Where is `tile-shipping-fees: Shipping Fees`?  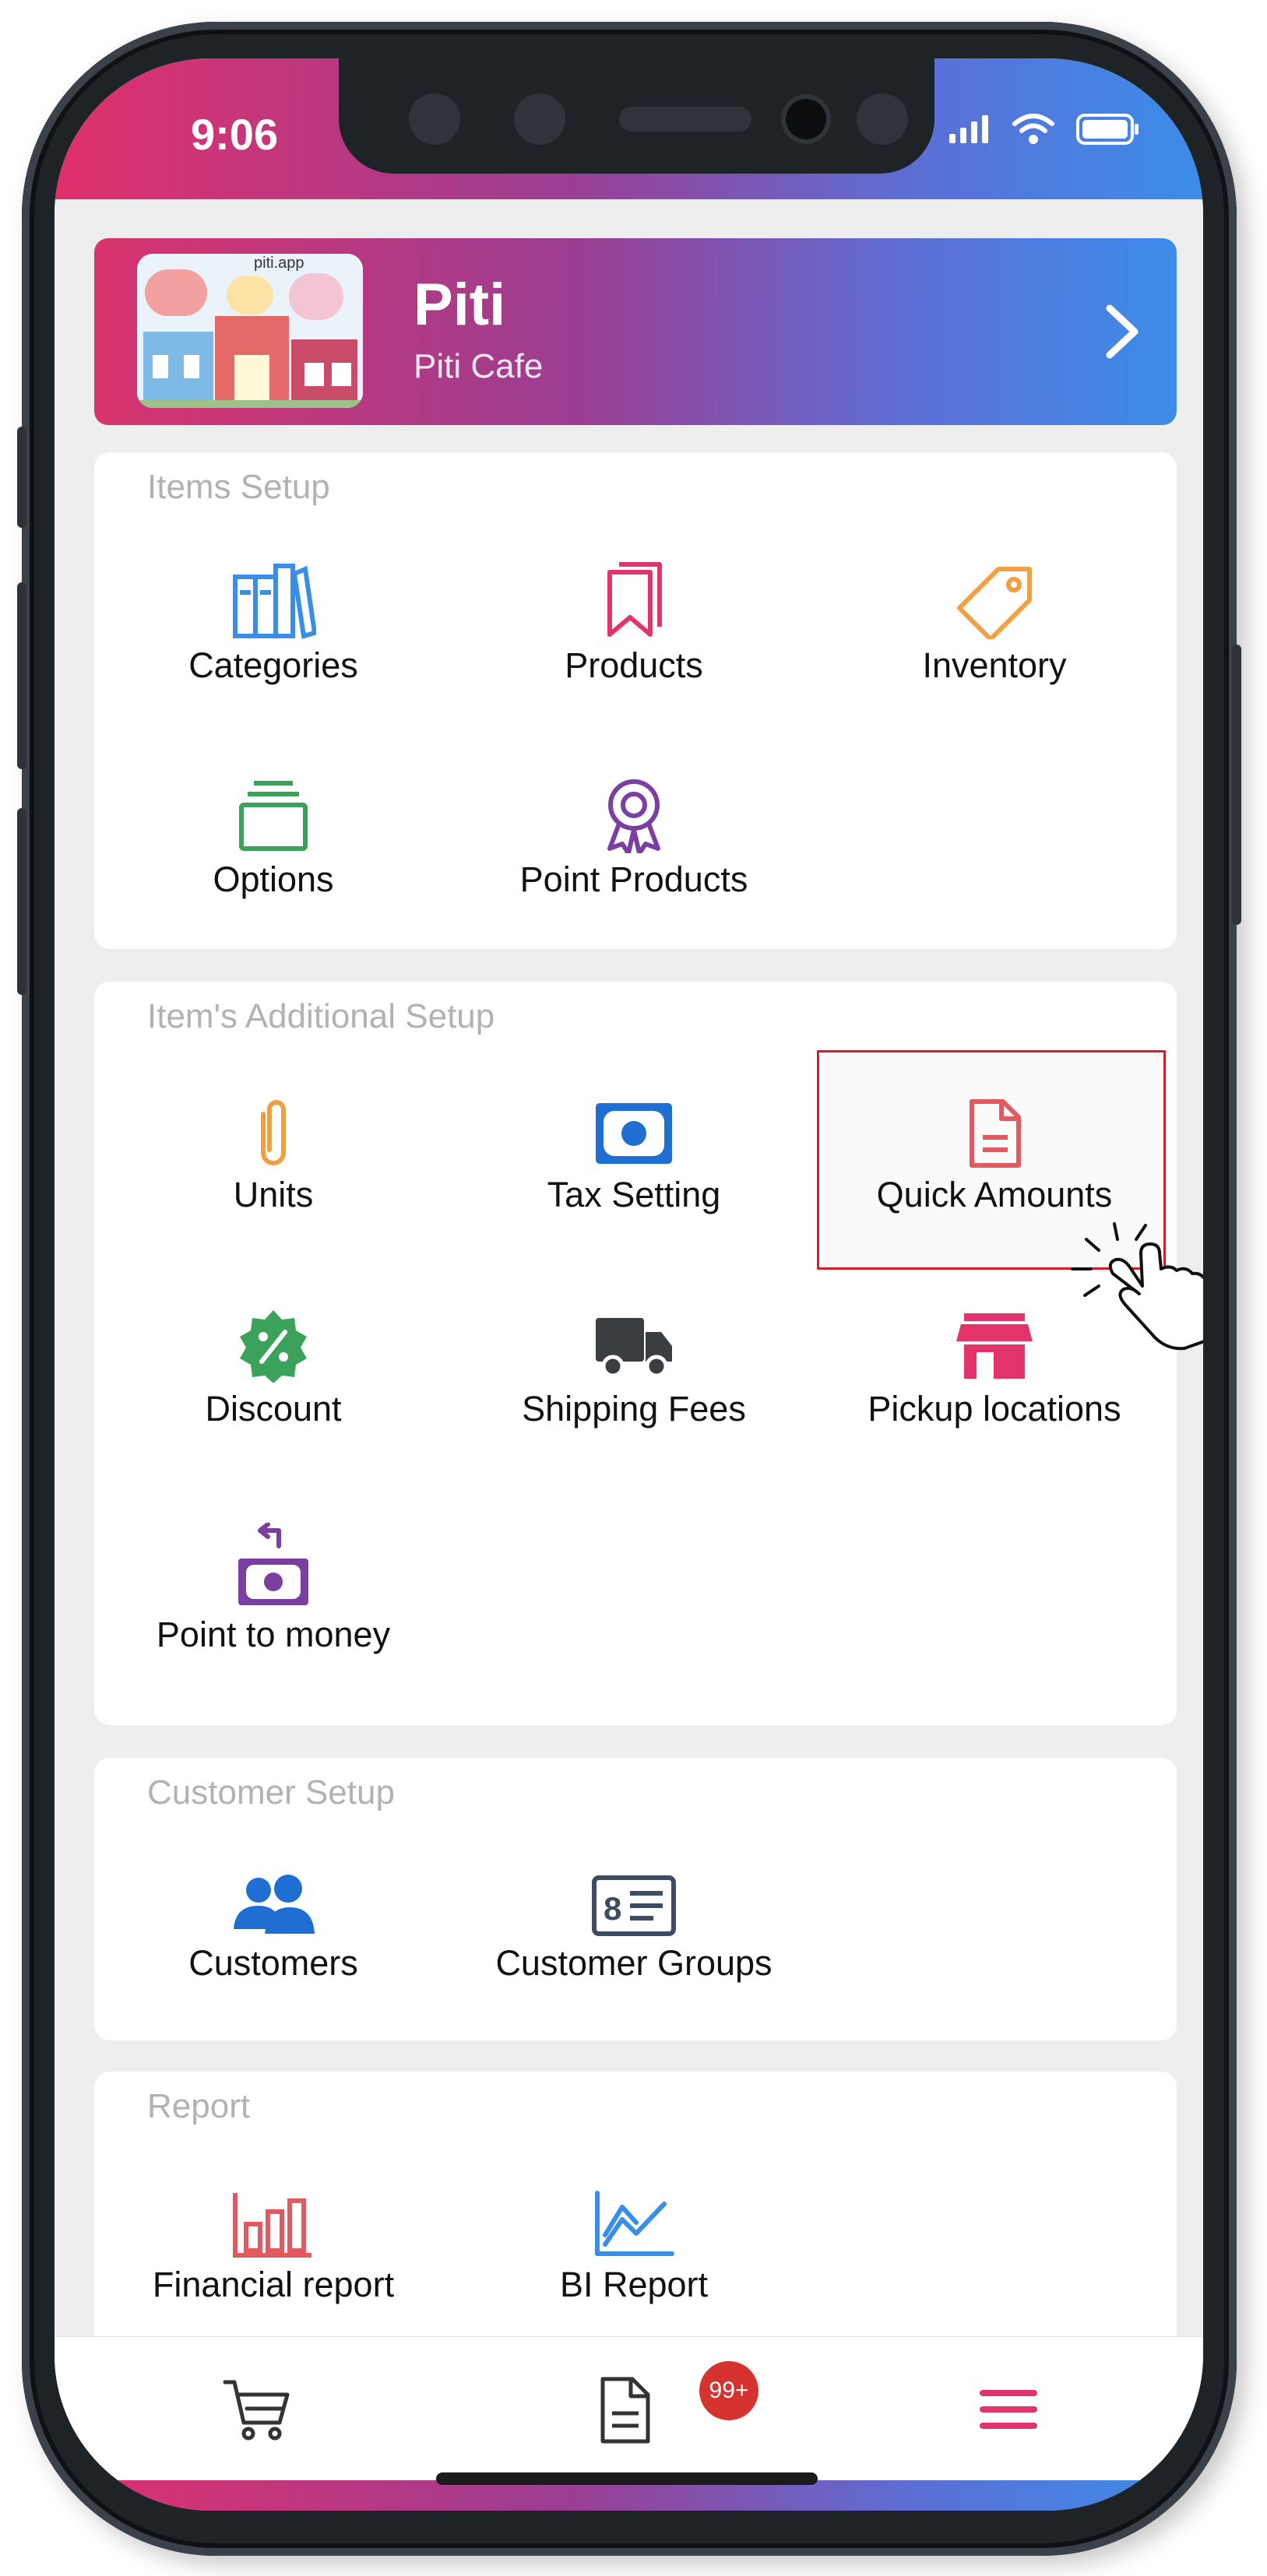
tile-shipping-fees: Shipping Fees is located at coordinates (634, 1369).